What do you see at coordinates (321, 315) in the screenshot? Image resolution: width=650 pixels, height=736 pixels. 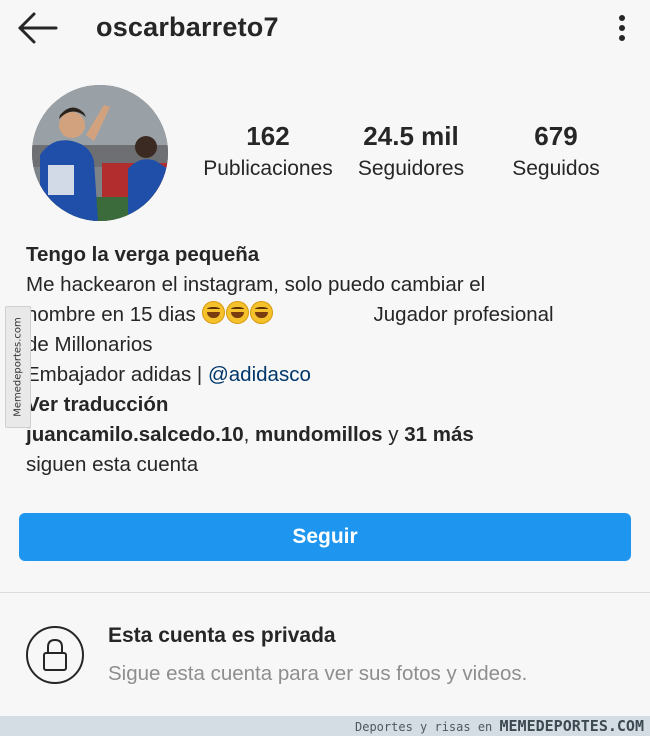 I see `bio-line: nombre en 15 dias Jugador profesional` at bounding box center [321, 315].